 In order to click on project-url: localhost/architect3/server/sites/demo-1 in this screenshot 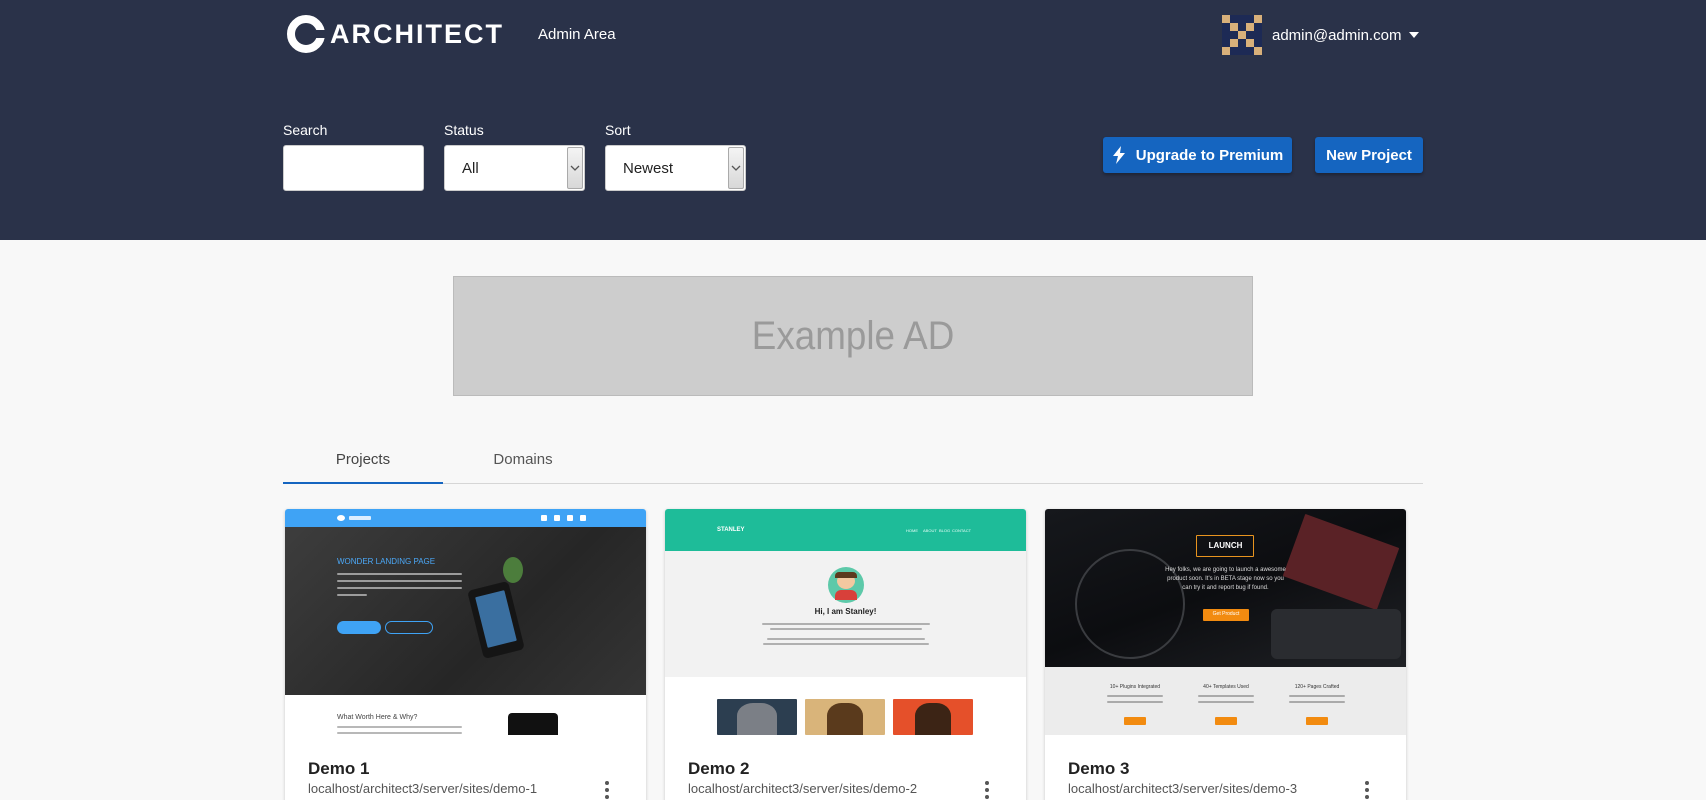, I will do `click(422, 788)`.